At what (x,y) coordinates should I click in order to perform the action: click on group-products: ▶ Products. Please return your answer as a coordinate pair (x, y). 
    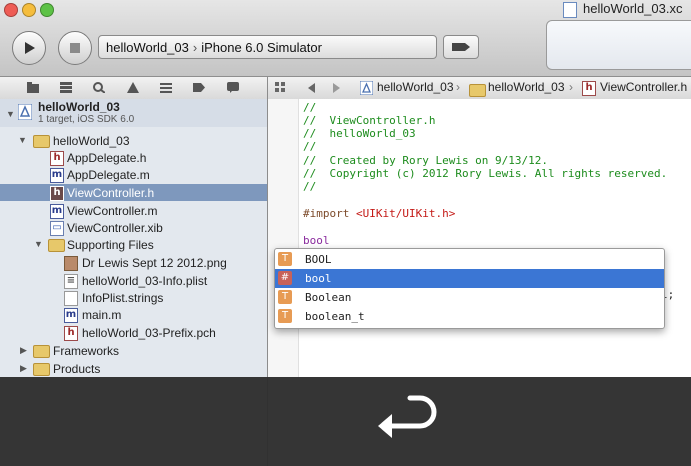
    Looking at the image, I should click on (133, 368).